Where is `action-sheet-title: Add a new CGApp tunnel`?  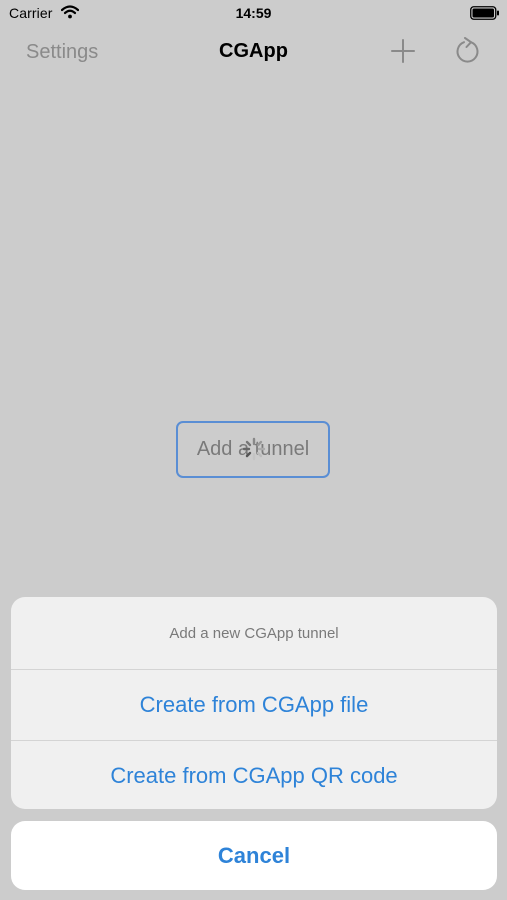
action-sheet-title: Add a new CGApp tunnel is located at coordinates (254, 633).